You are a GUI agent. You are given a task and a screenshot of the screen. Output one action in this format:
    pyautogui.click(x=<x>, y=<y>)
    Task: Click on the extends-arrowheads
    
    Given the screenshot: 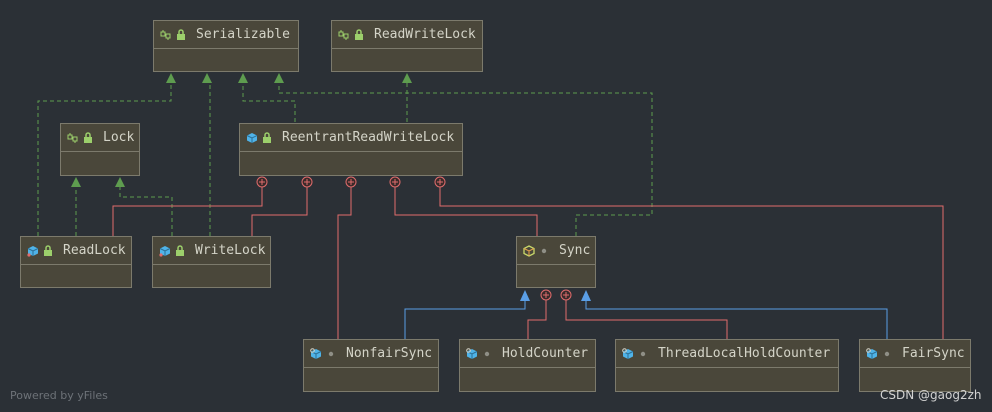 What is the action you would take?
    pyautogui.click(x=555, y=295)
    